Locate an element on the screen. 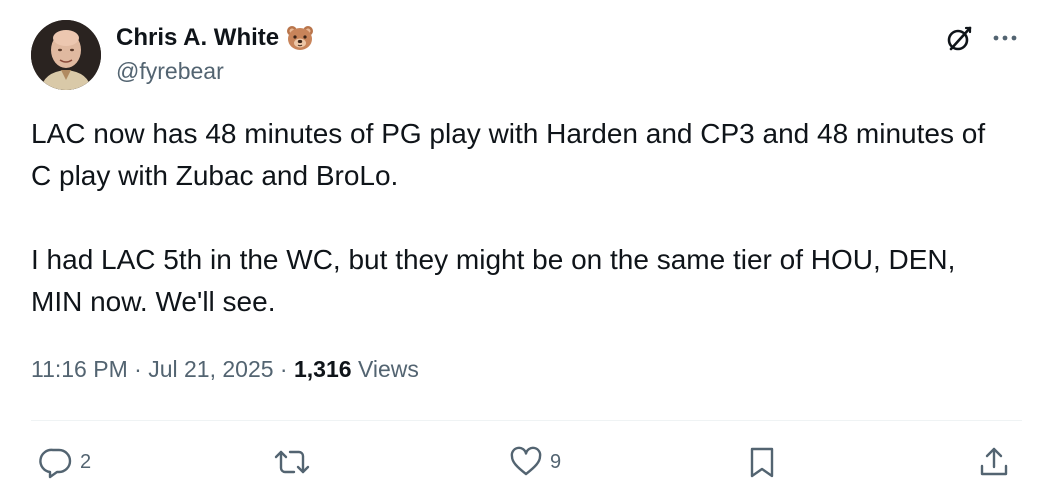  avatar-photo-icon is located at coordinates (66, 55).